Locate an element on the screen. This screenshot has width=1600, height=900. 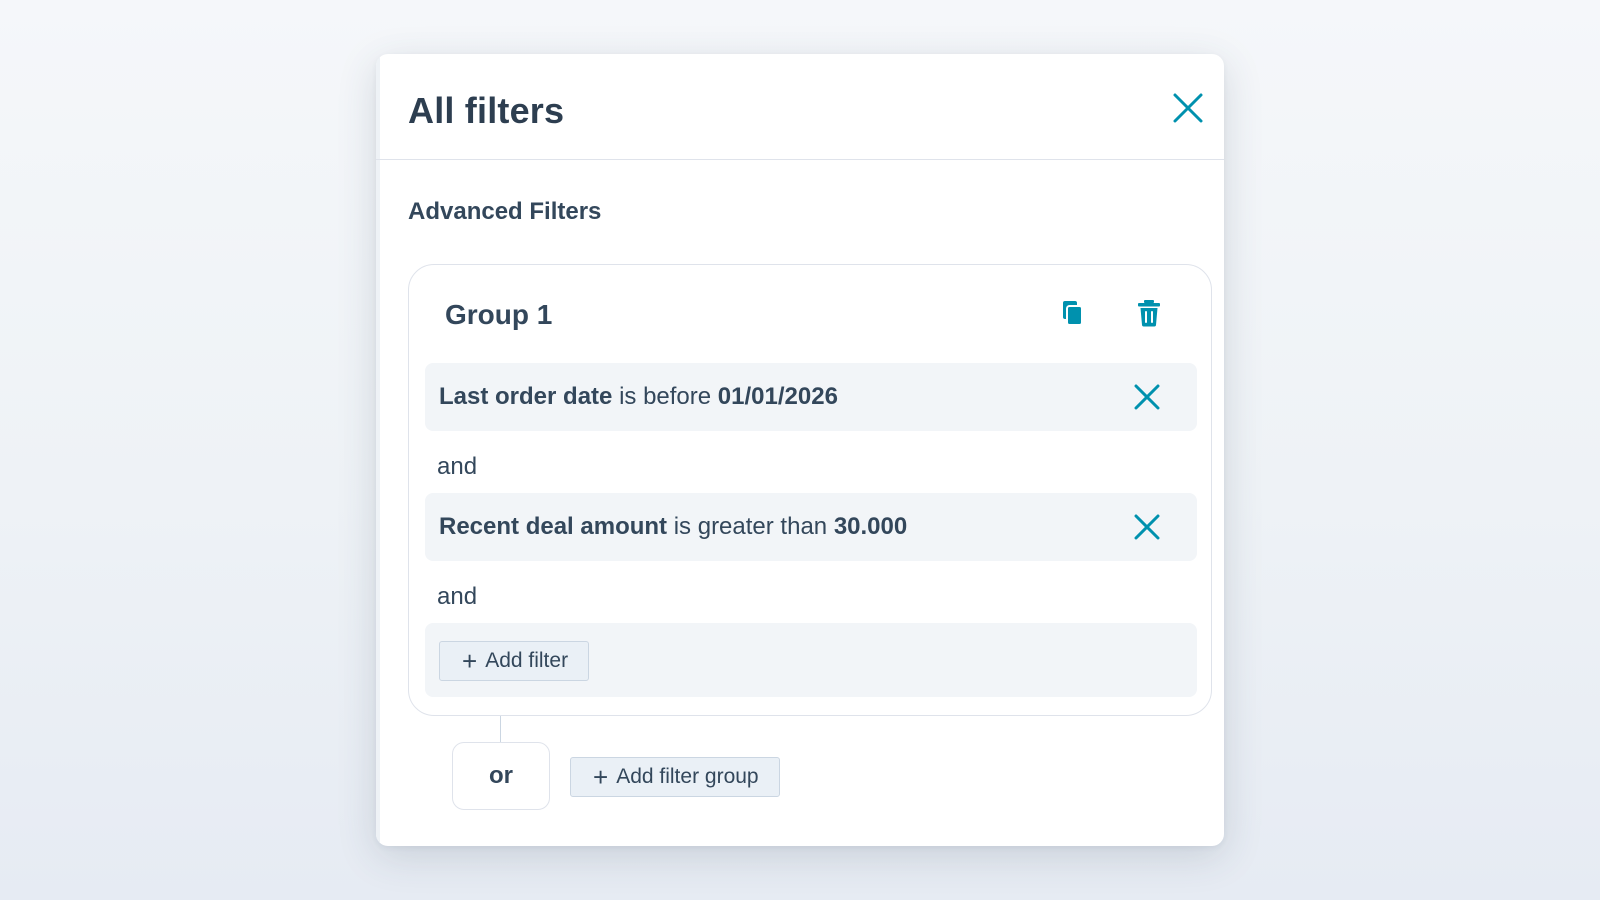
panel-header: All filters is located at coordinates (800, 107).